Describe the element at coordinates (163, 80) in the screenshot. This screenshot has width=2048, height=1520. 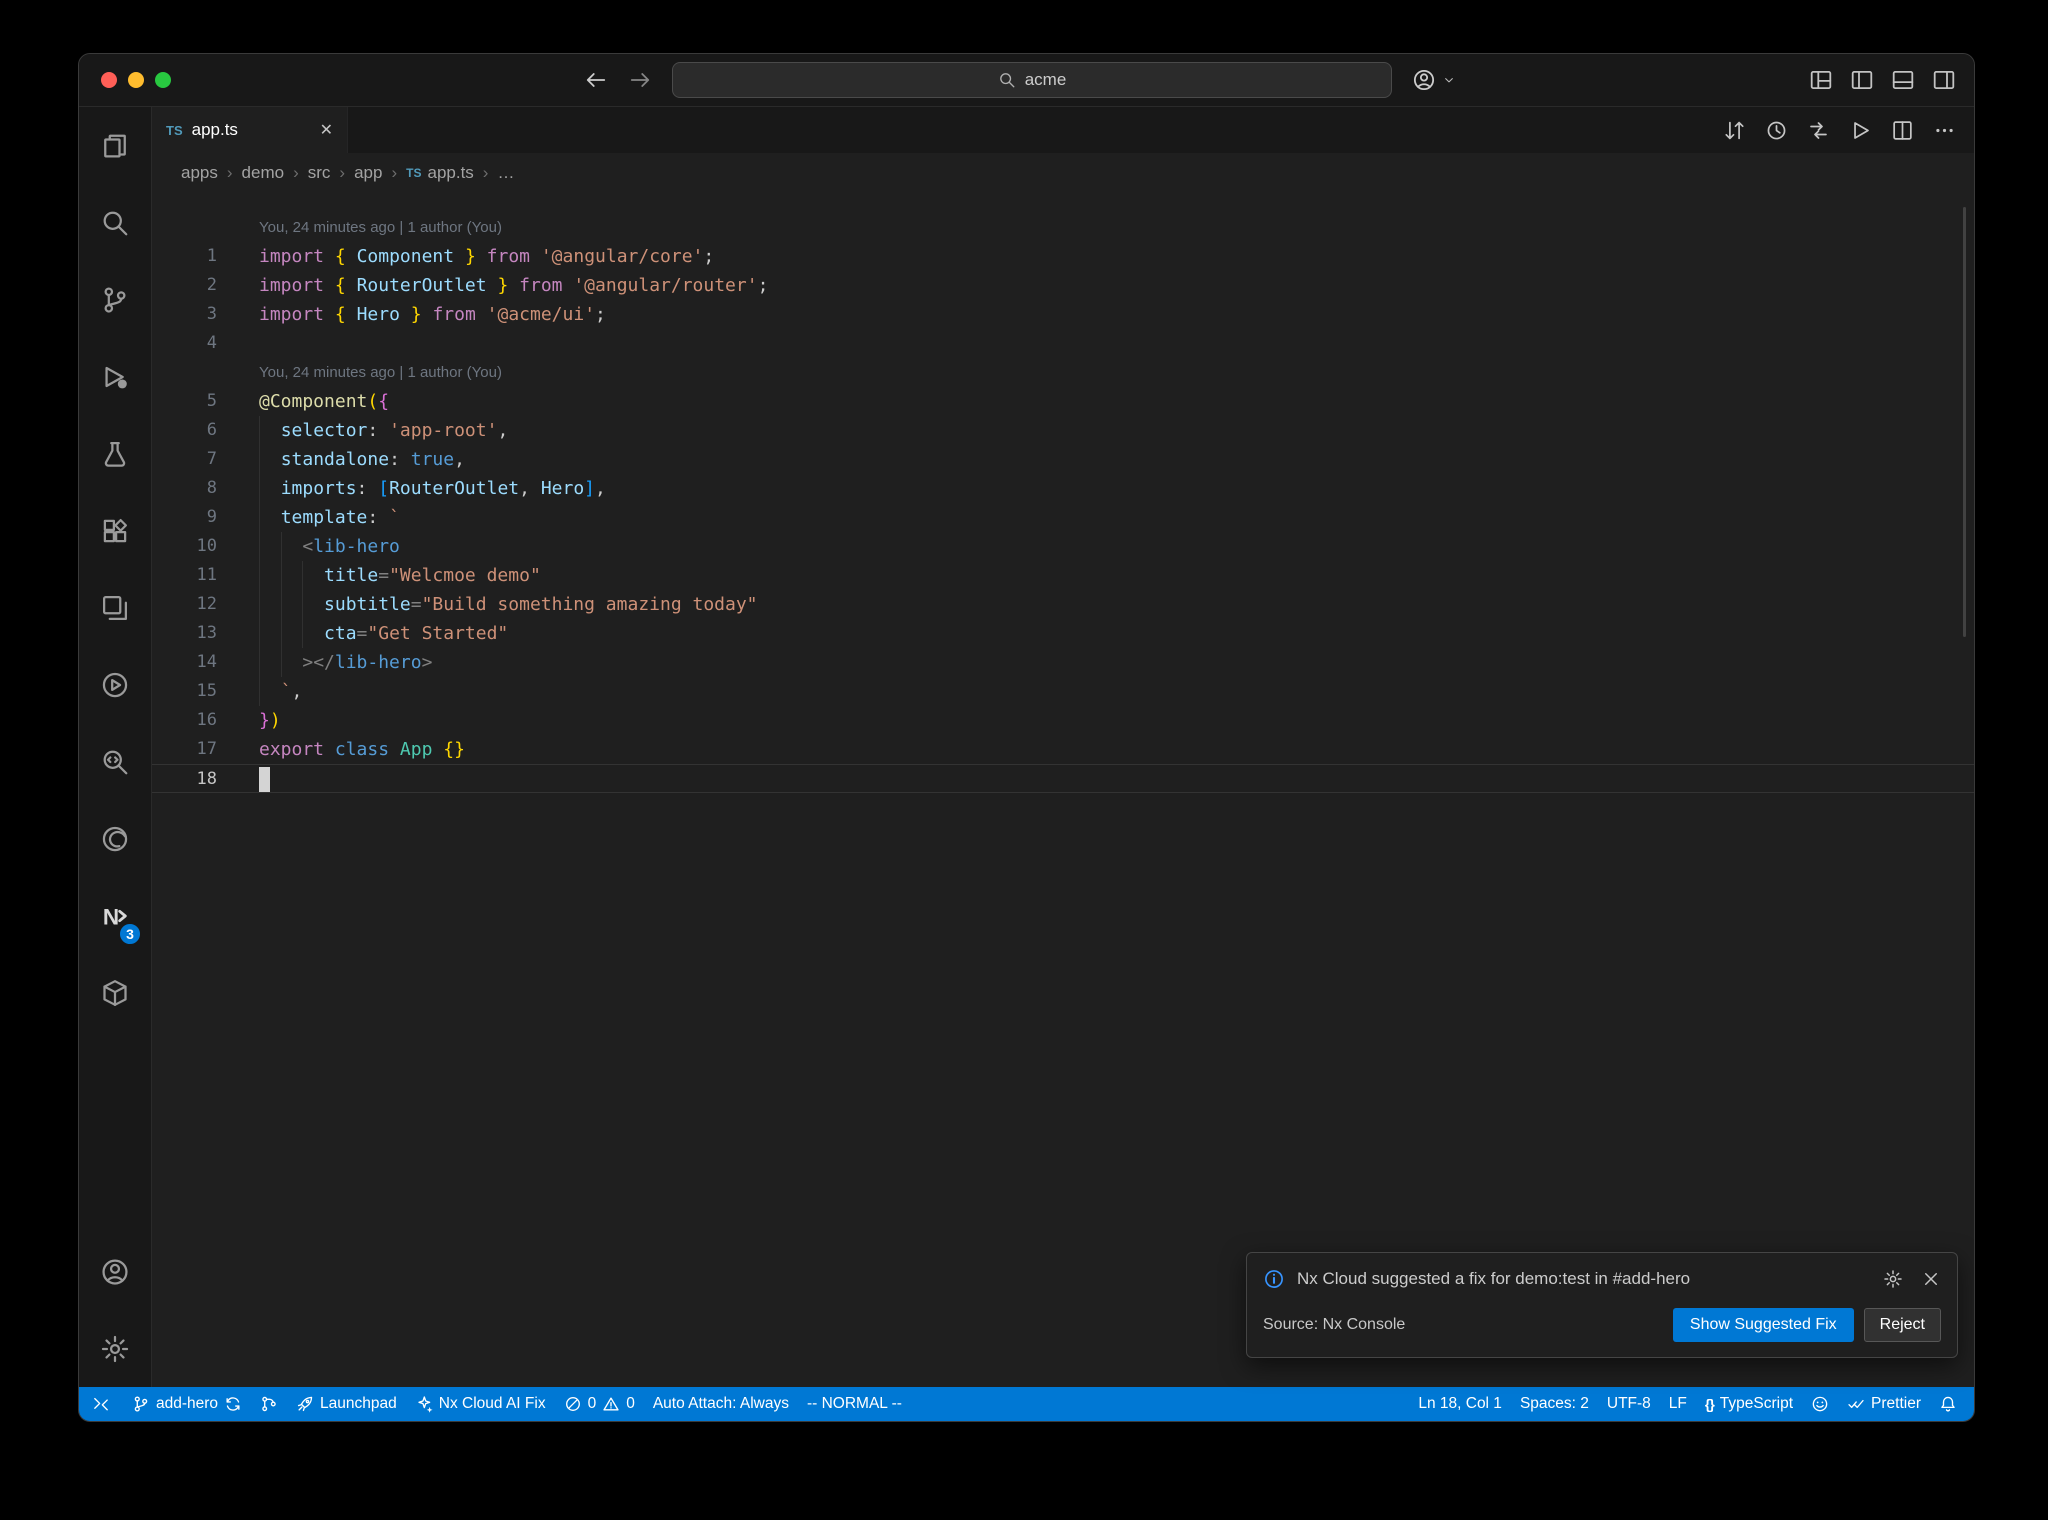
I see `zoom-window-button` at that location.